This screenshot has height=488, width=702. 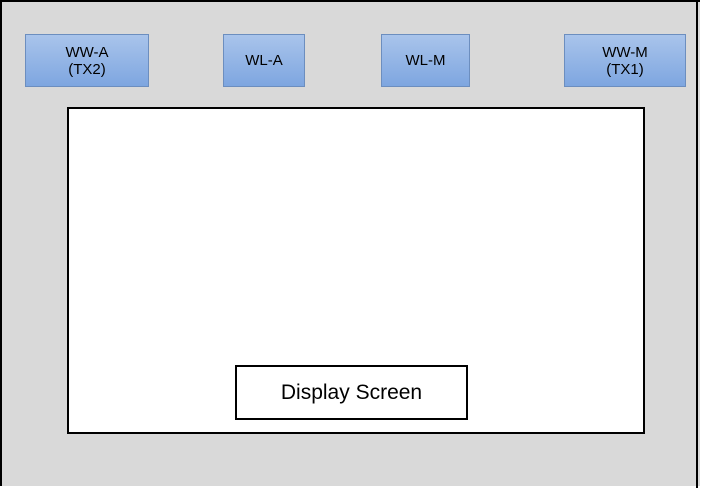 I want to click on wl-a-button-label: WL-A, so click(x=264, y=60).